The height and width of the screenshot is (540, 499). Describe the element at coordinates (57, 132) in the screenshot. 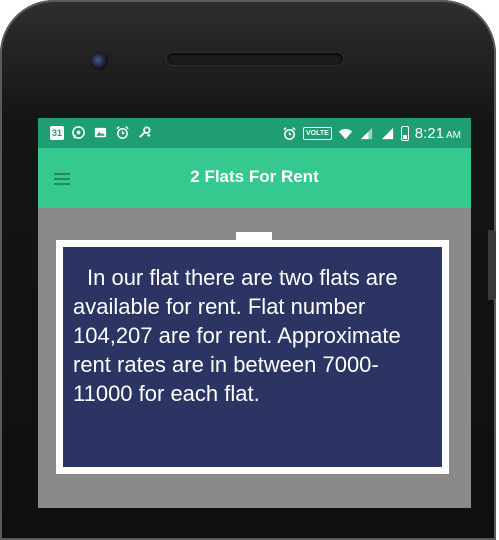

I see `calendar-icon: 31` at that location.